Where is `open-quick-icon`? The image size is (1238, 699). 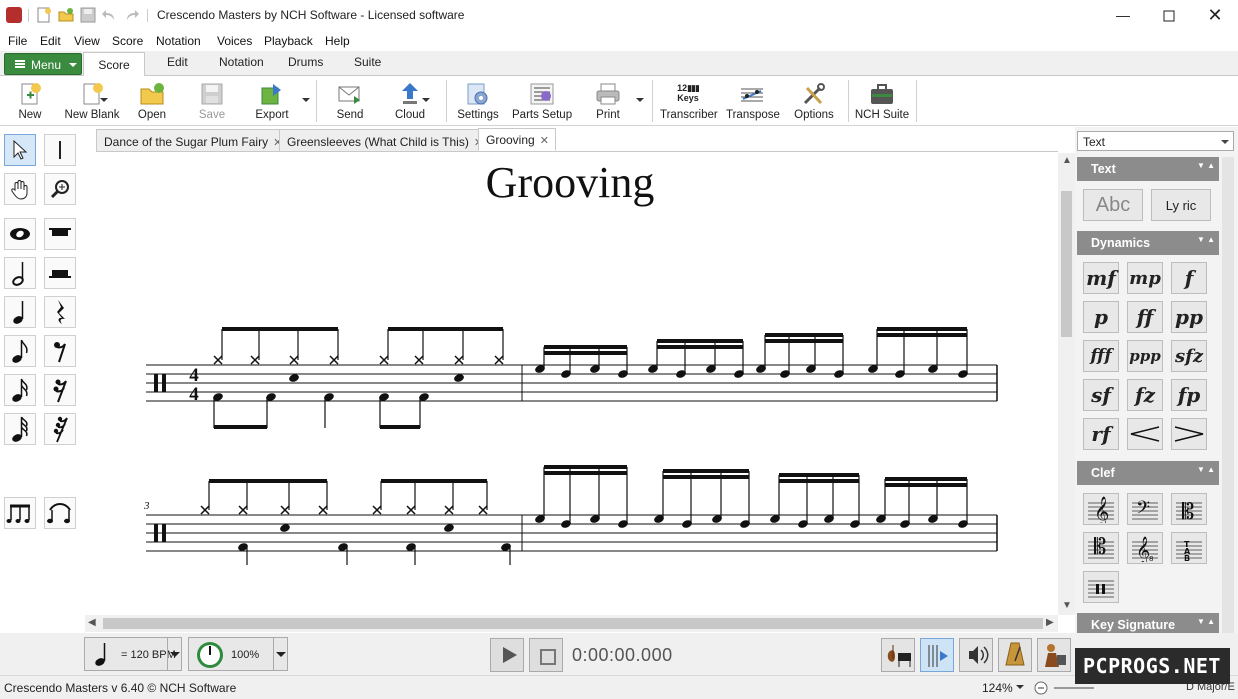
open-quick-icon is located at coordinates (66, 15).